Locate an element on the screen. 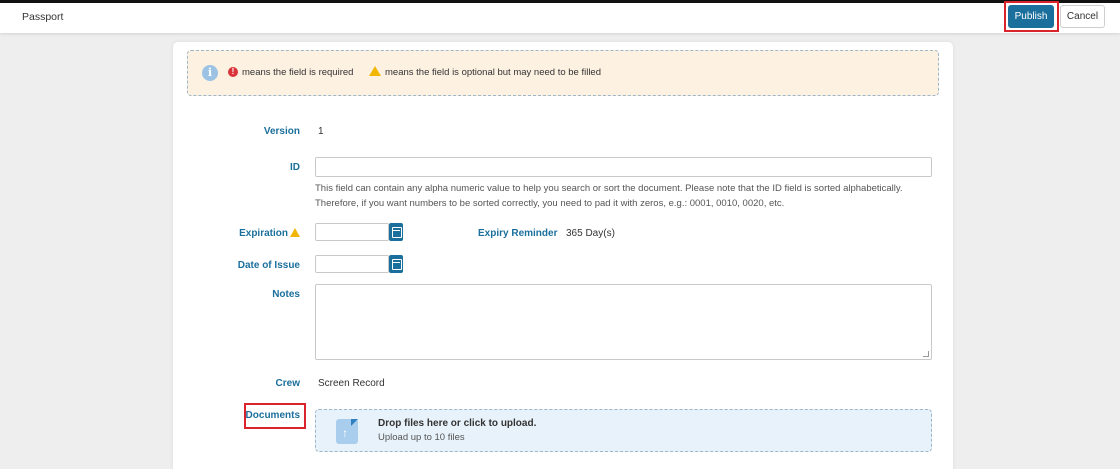 The width and height of the screenshot is (1120, 469). id-input is located at coordinates (623, 167).